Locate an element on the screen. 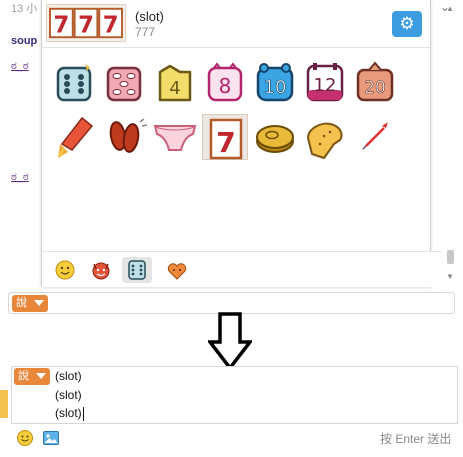  emote-dart is located at coordinates (375, 137).